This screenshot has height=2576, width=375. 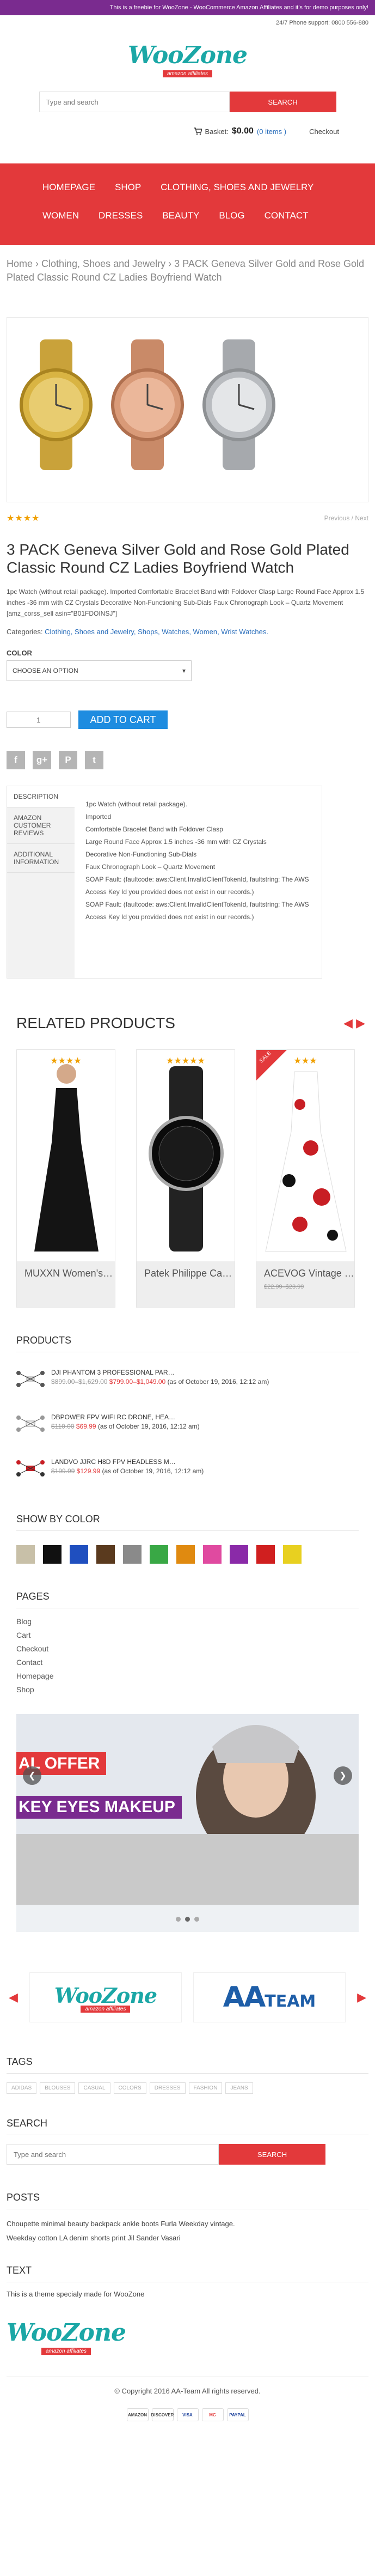 What do you see at coordinates (187, 1823) in the screenshot?
I see `promo-slider: AL OFFER KEY EYES MAKEUP ❮ ❯` at bounding box center [187, 1823].